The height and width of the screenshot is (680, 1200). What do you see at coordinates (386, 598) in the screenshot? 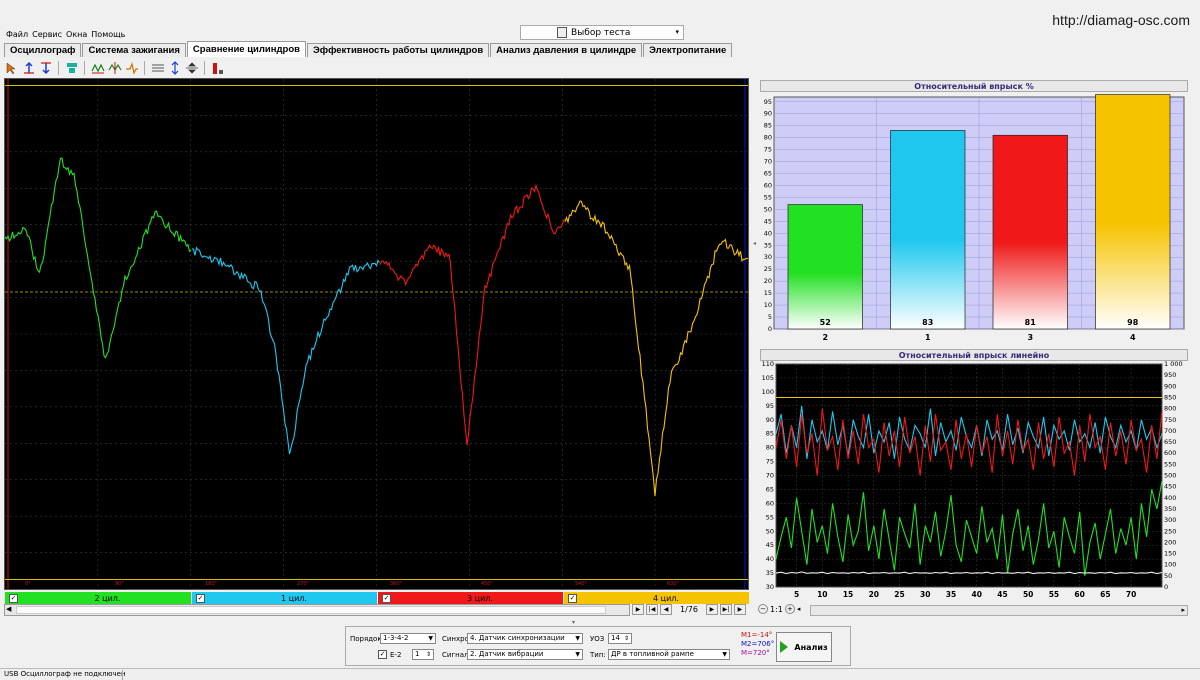
I see `cylinder-3-checkbox: ✓` at bounding box center [386, 598].